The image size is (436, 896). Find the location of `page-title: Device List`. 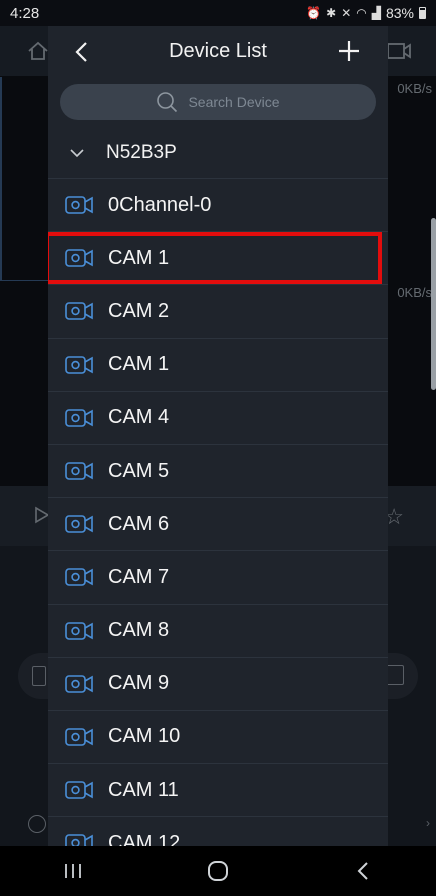

page-title: Device List is located at coordinates (218, 51).